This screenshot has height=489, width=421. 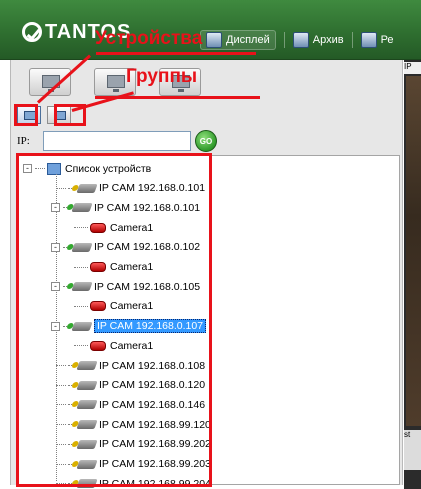 What do you see at coordinates (413, 251) in the screenshot?
I see `video-preview` at bounding box center [413, 251].